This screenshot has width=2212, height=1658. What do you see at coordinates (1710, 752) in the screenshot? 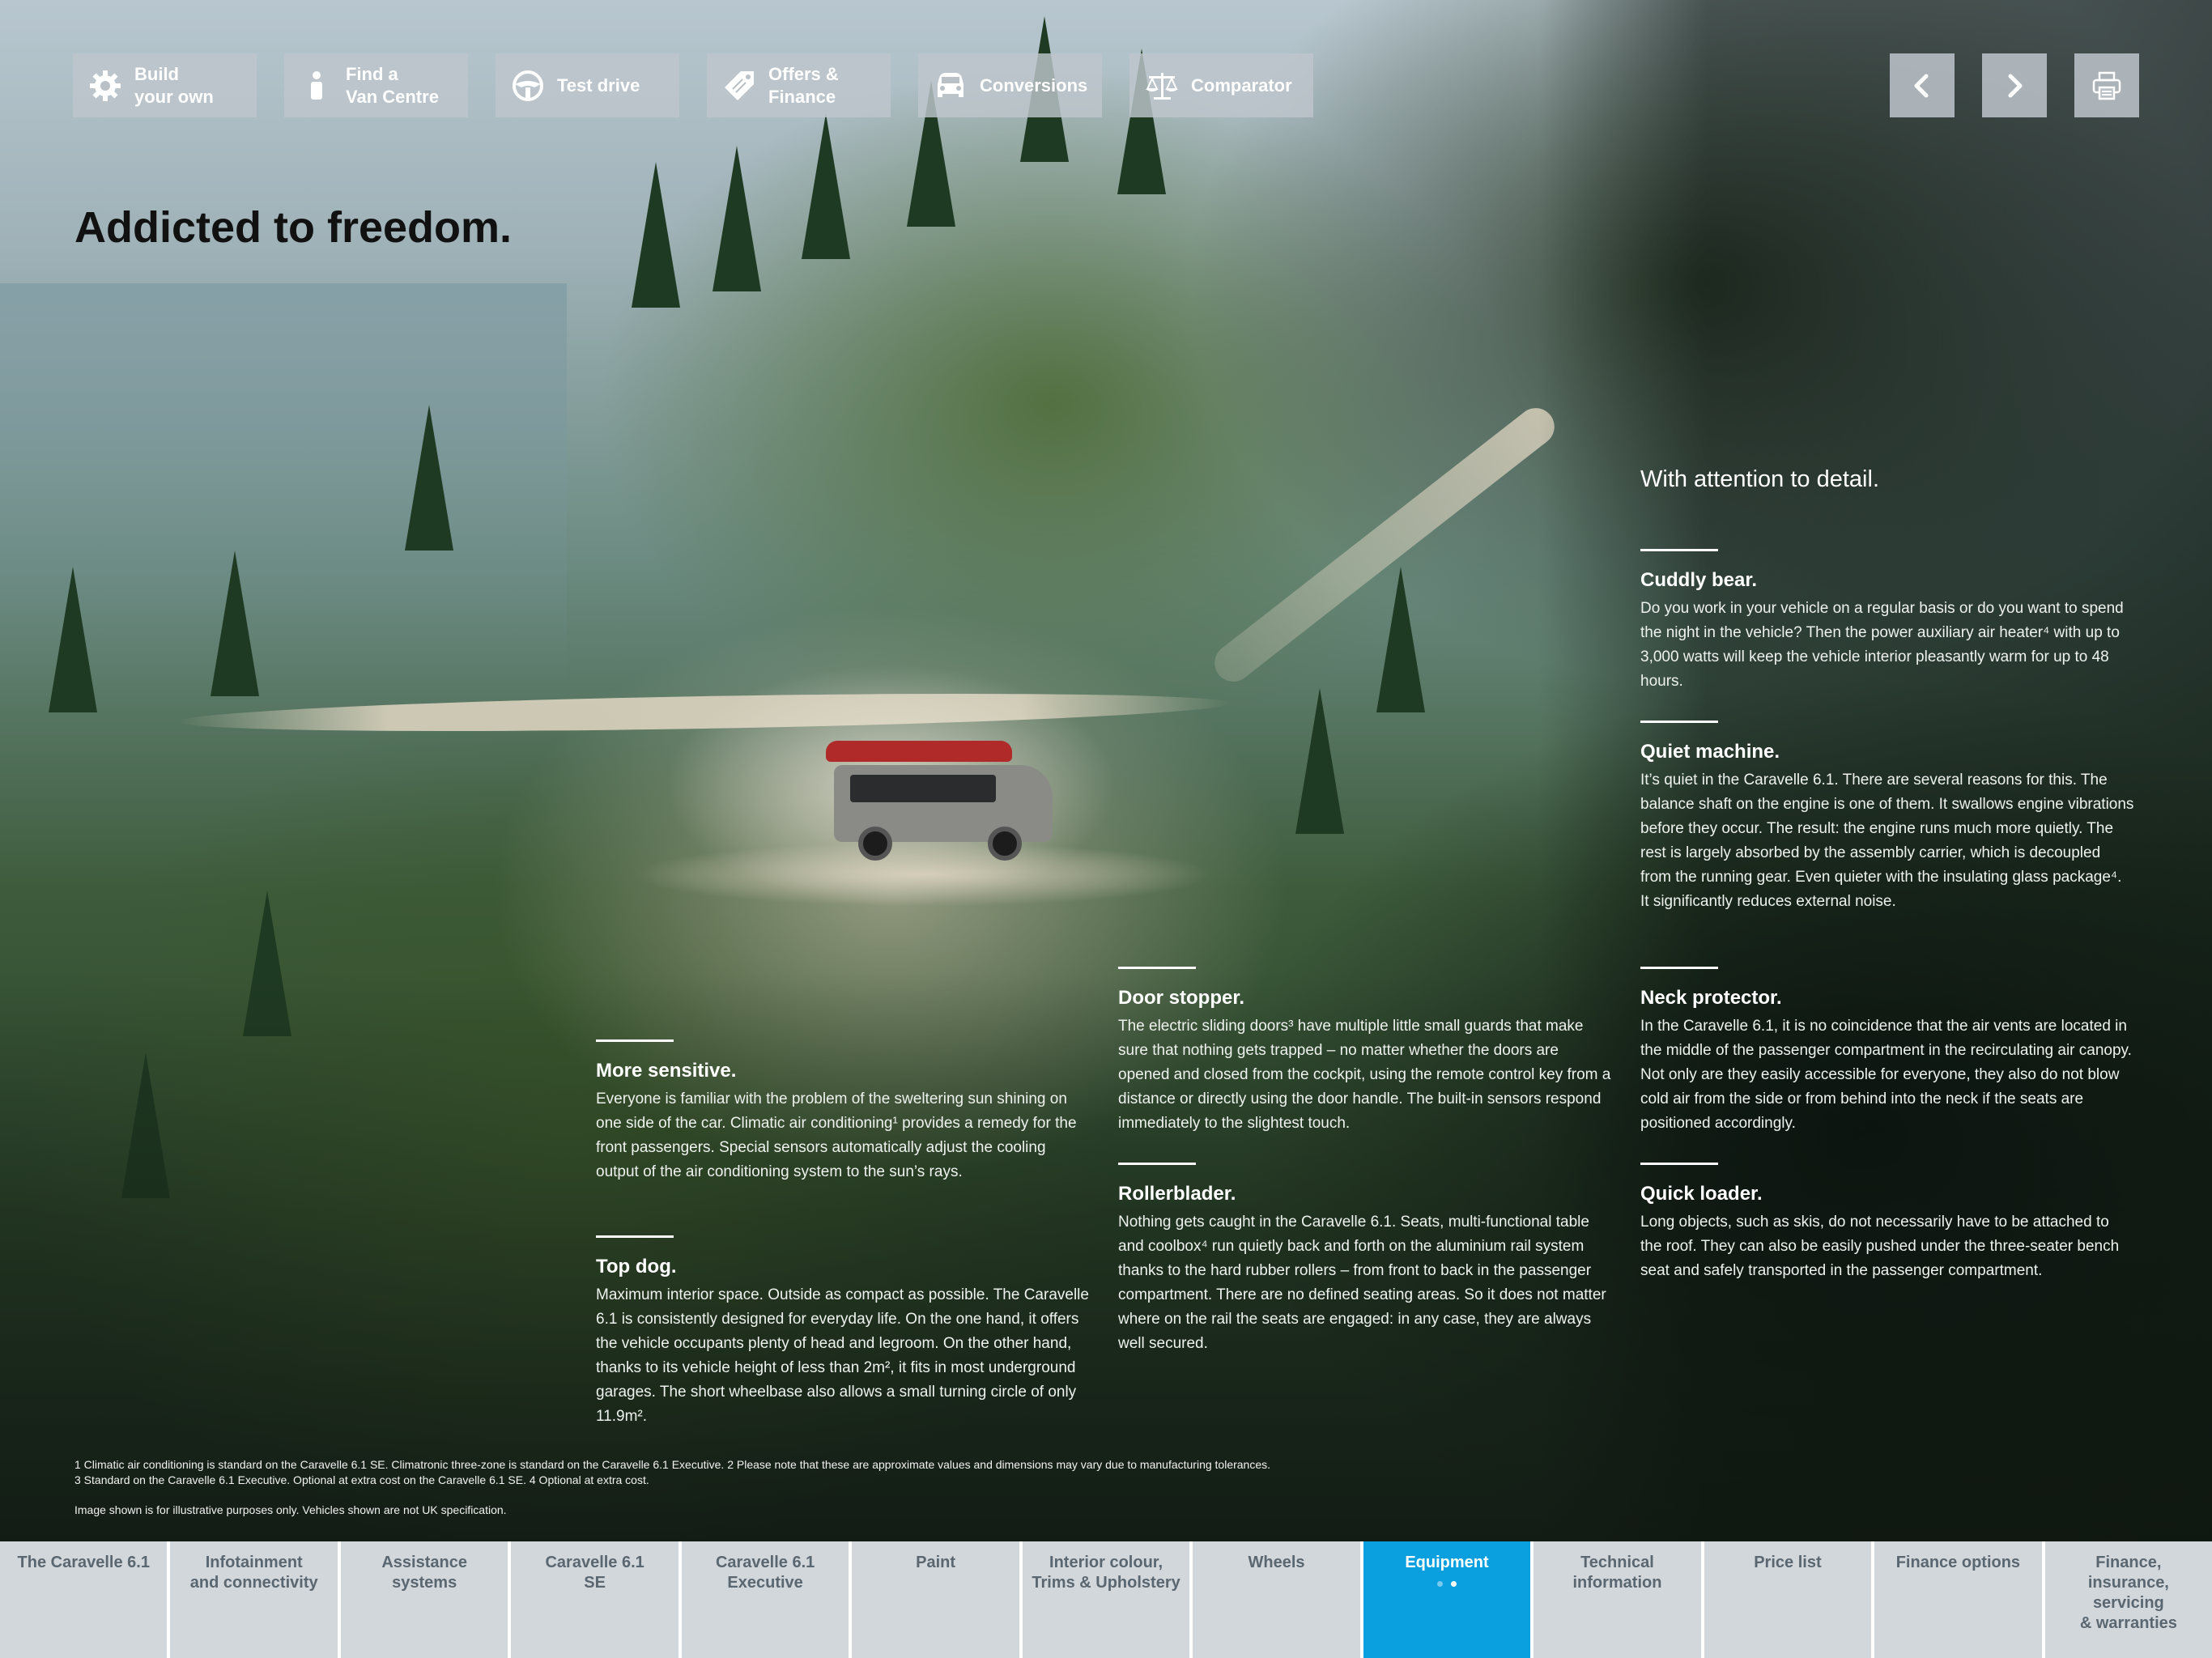
I see `feature-title: Quiet machine.` at bounding box center [1710, 752].